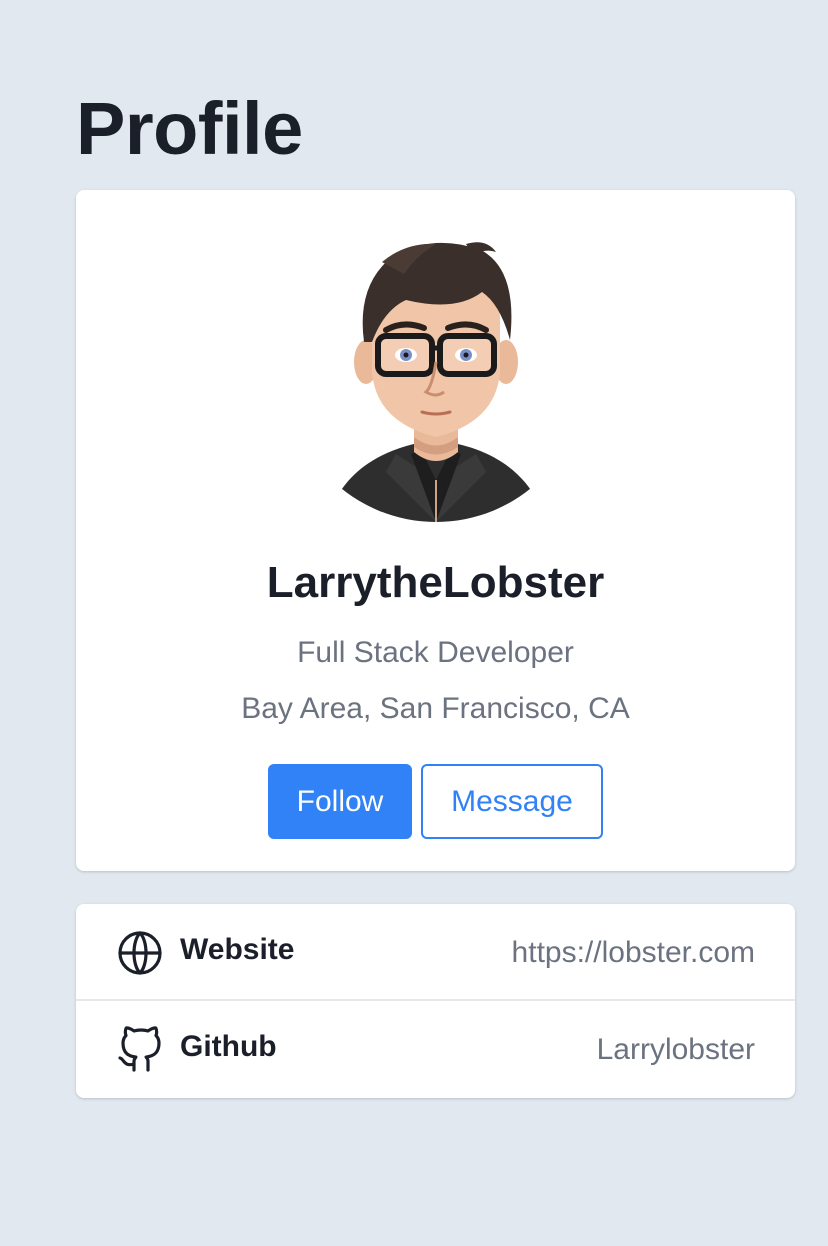 This screenshot has height=1246, width=828. Describe the element at coordinates (435, 652) in the screenshot. I see `profile-role: Full Stack Developer` at that location.